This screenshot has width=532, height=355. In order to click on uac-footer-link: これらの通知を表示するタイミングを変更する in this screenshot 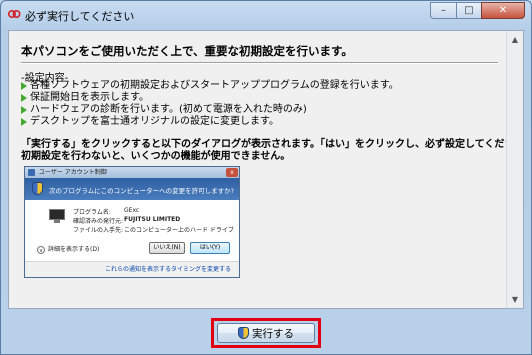, I will do `click(132, 269)`.